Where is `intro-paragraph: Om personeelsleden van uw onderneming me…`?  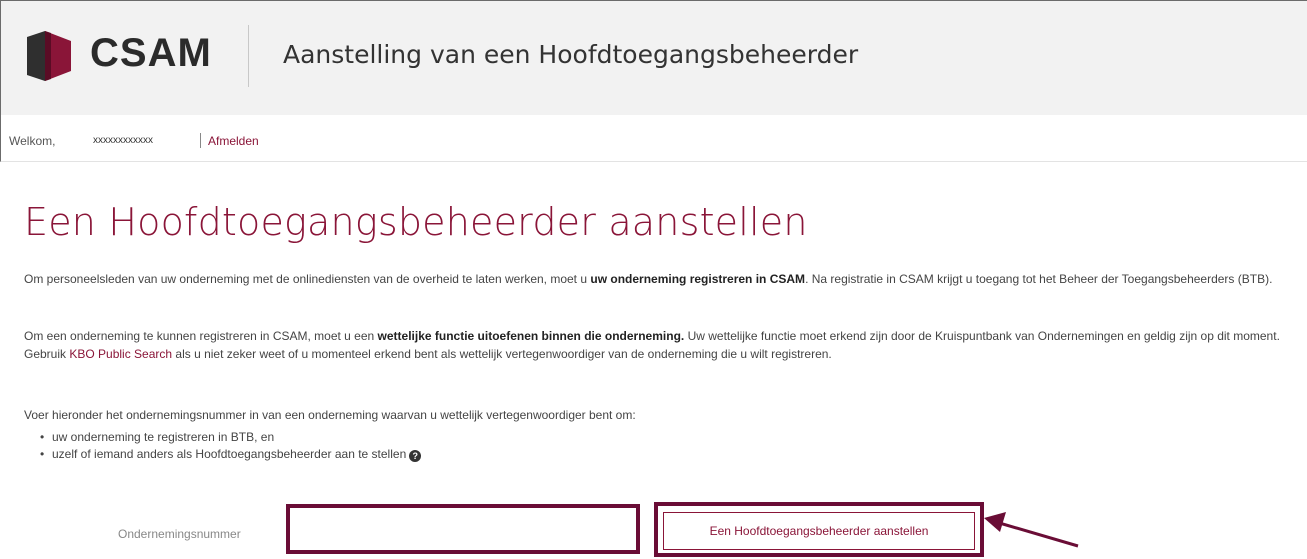
intro-paragraph: Om personeelsleden van uw onderneming me… is located at coordinates (659, 279).